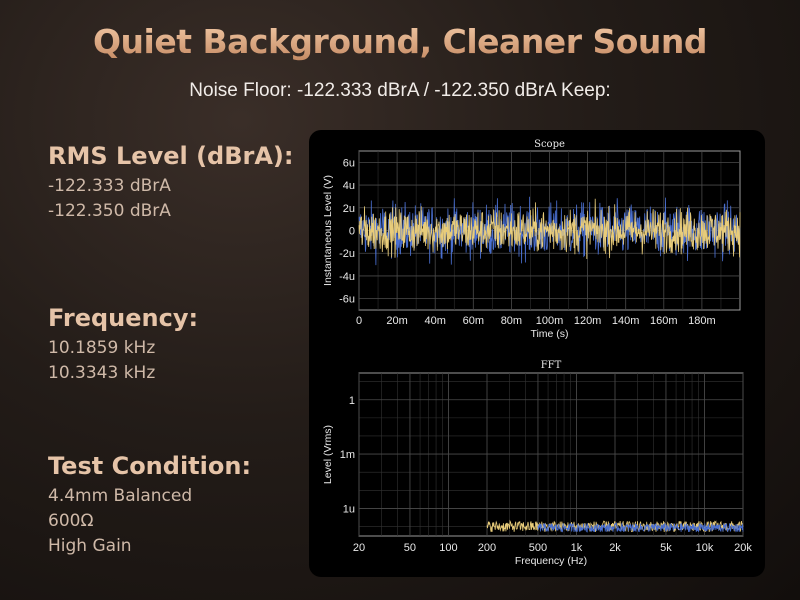 The image size is (800, 600). Describe the element at coordinates (410, 548) in the screenshot. I see `fft-x-tick-label: 50` at that location.